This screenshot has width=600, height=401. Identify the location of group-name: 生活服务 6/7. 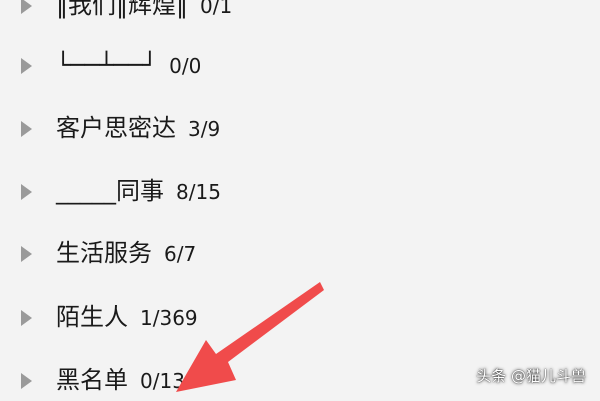
(126, 253).